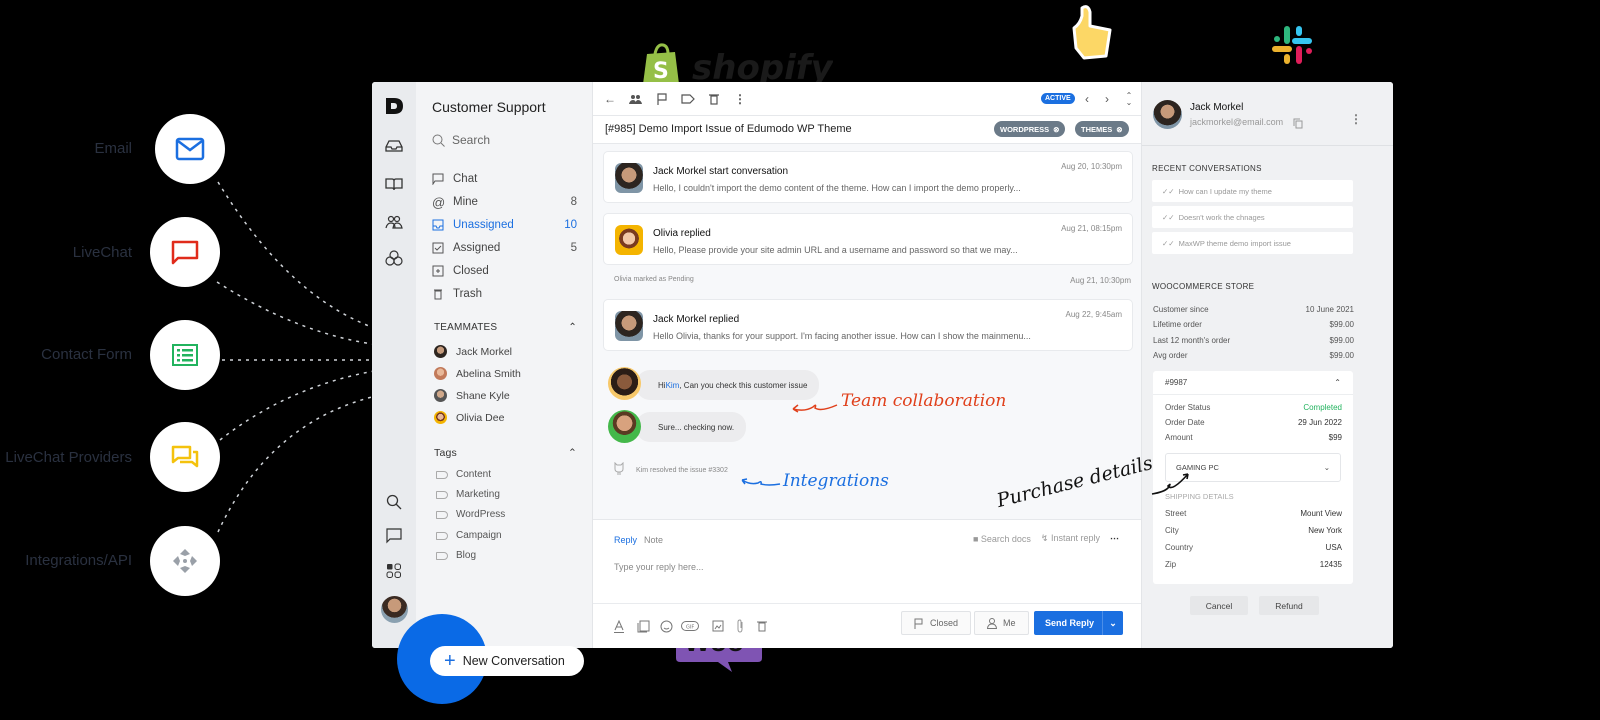 The height and width of the screenshot is (720, 1600). What do you see at coordinates (624, 426) in the screenshot?
I see `teammate-avatar` at bounding box center [624, 426].